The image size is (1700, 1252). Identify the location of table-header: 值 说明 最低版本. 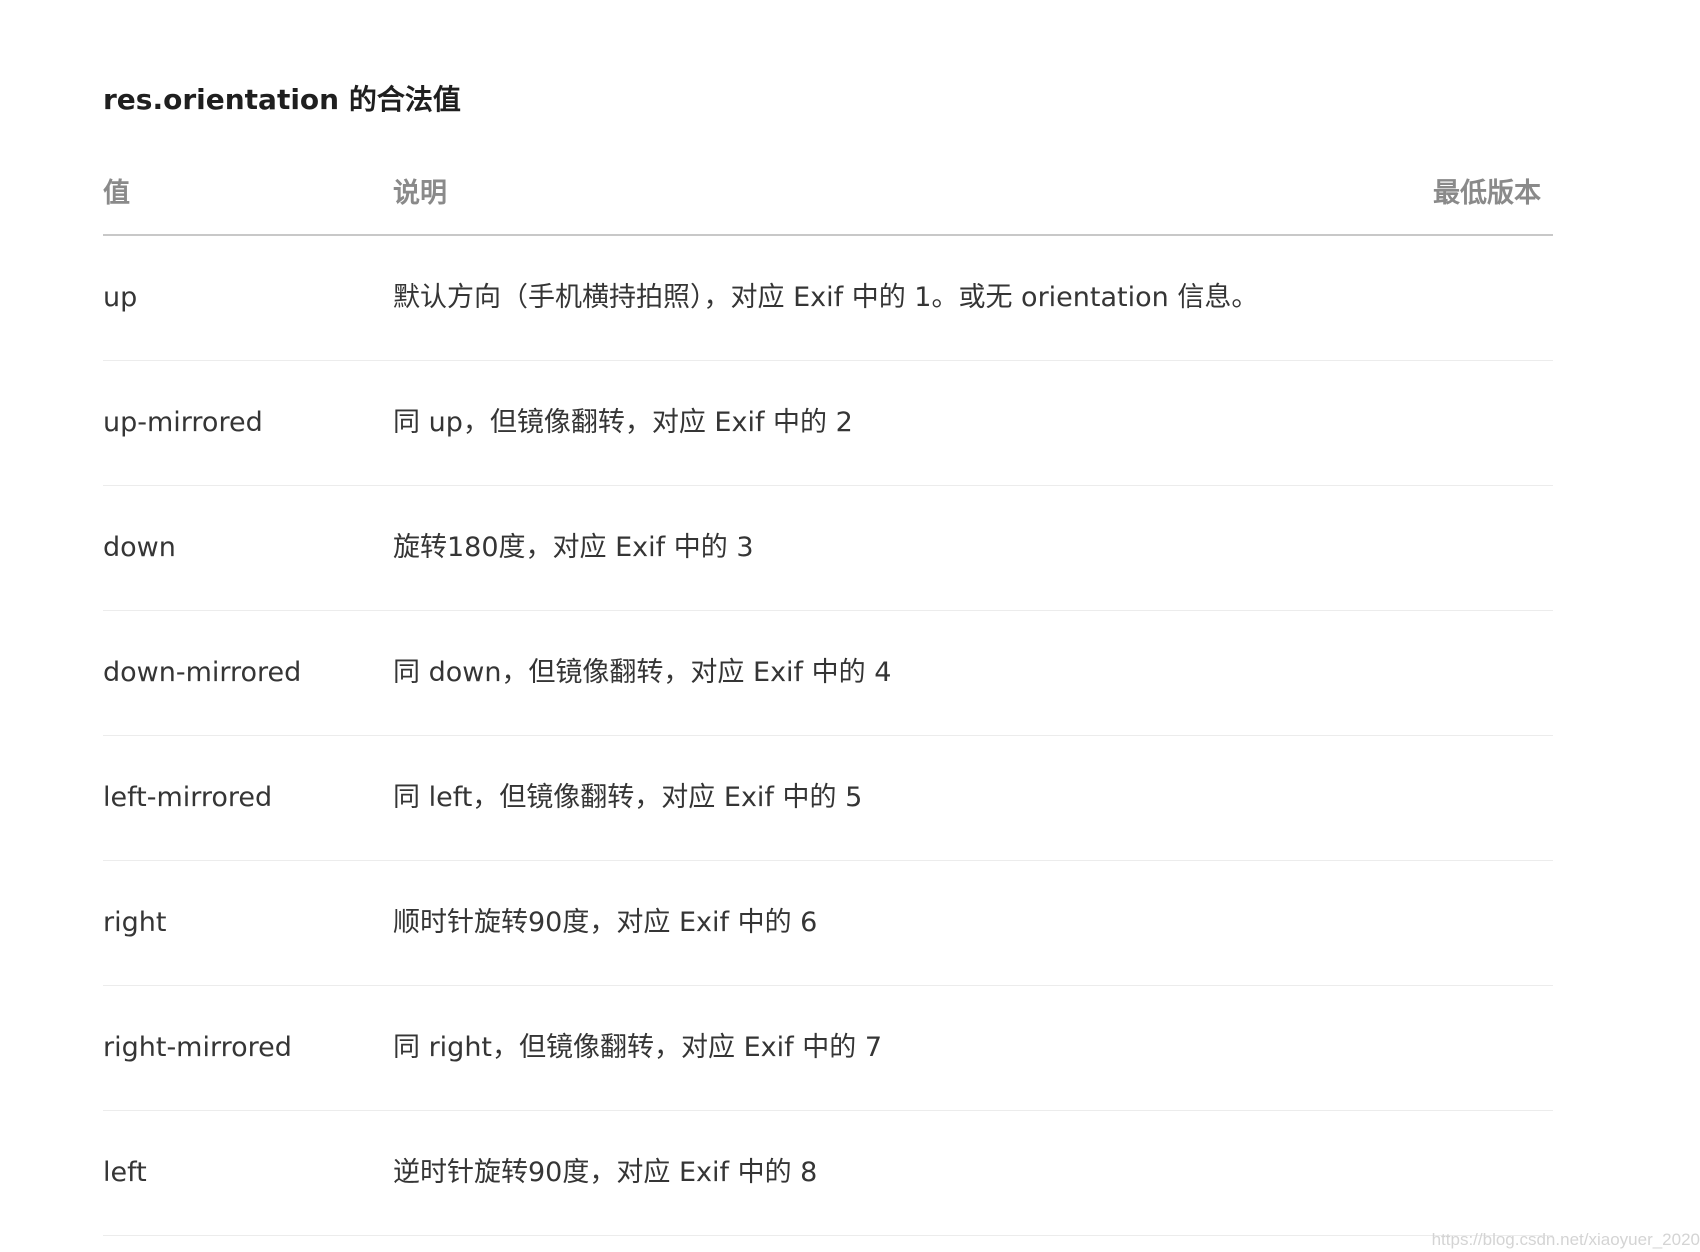
(828, 200).